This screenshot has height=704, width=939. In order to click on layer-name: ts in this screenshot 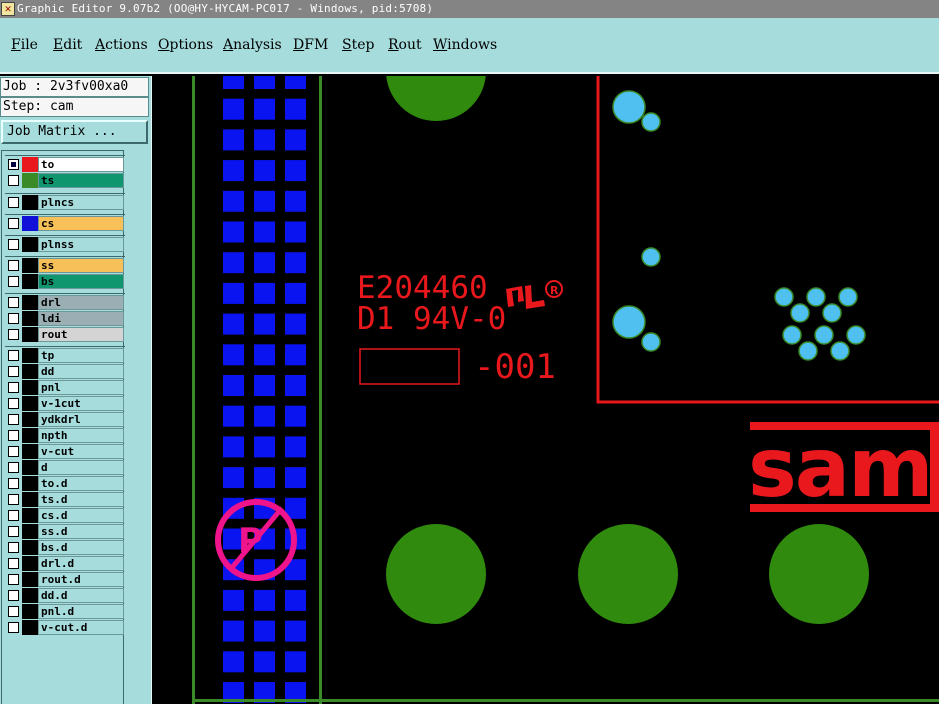, I will do `click(81, 180)`.